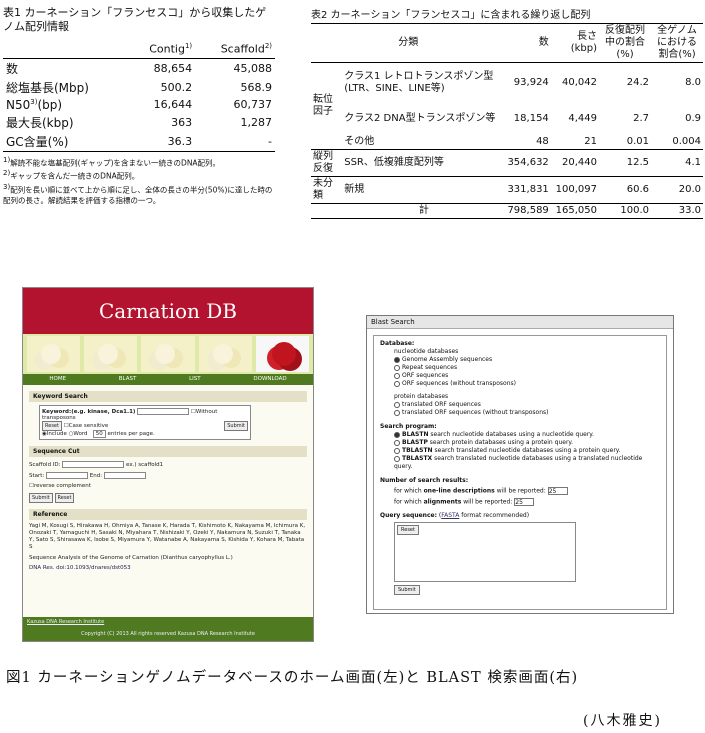 The width and height of the screenshot is (705, 733). What do you see at coordinates (520, 405) in the screenshot?
I see `prot-option: translated ORF sequences` at bounding box center [520, 405].